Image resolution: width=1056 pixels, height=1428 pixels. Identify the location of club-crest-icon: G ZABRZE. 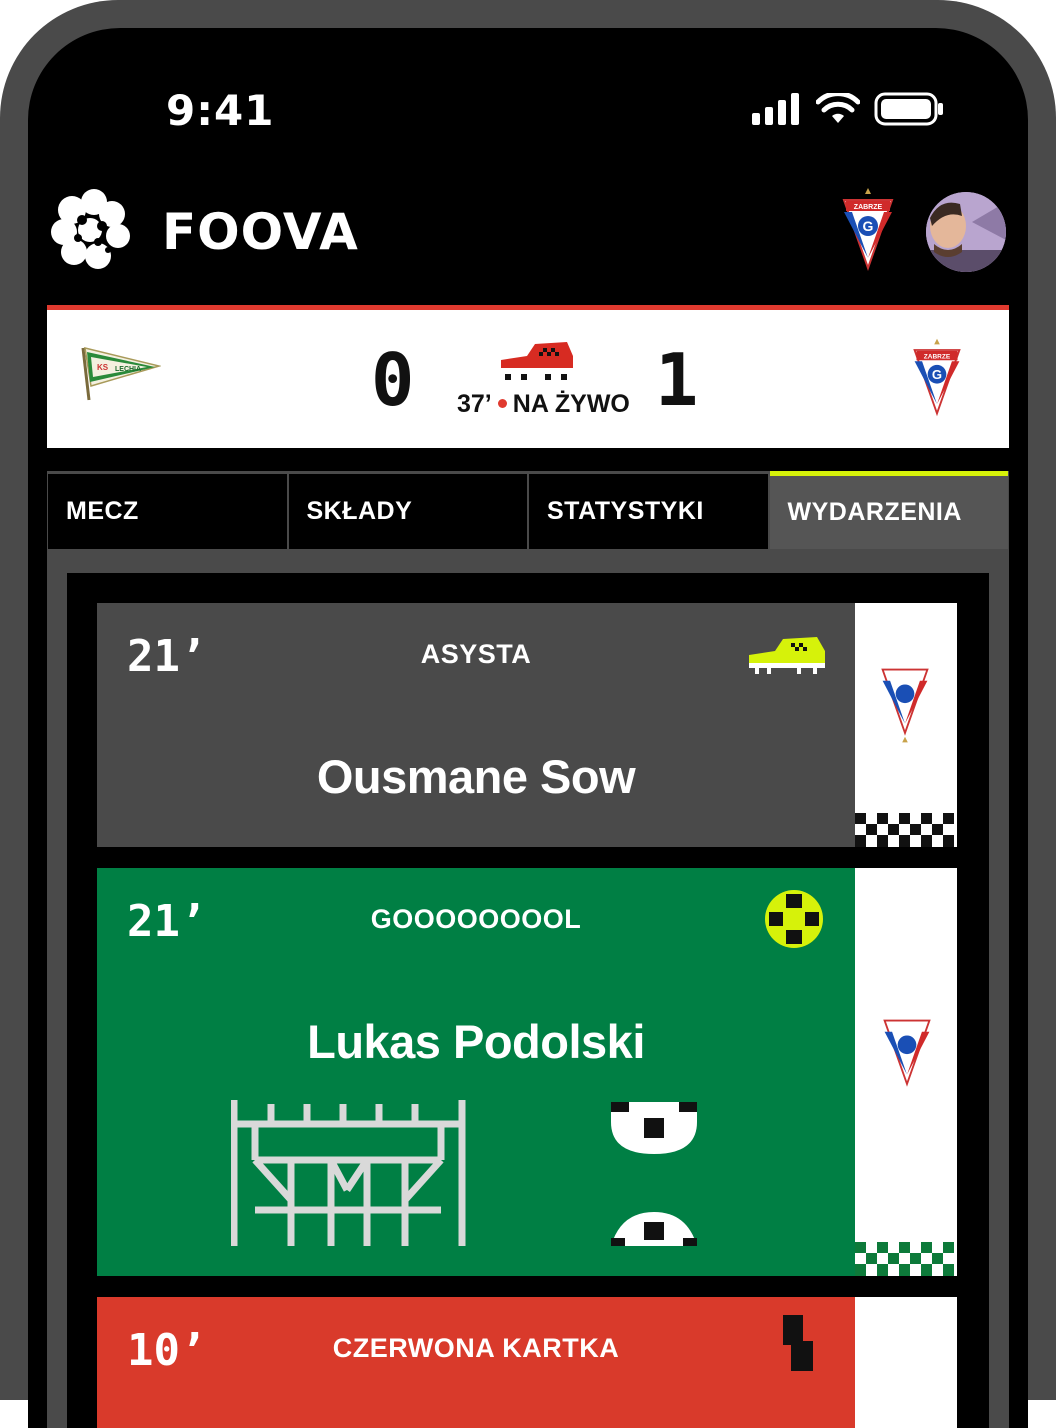
(868, 230).